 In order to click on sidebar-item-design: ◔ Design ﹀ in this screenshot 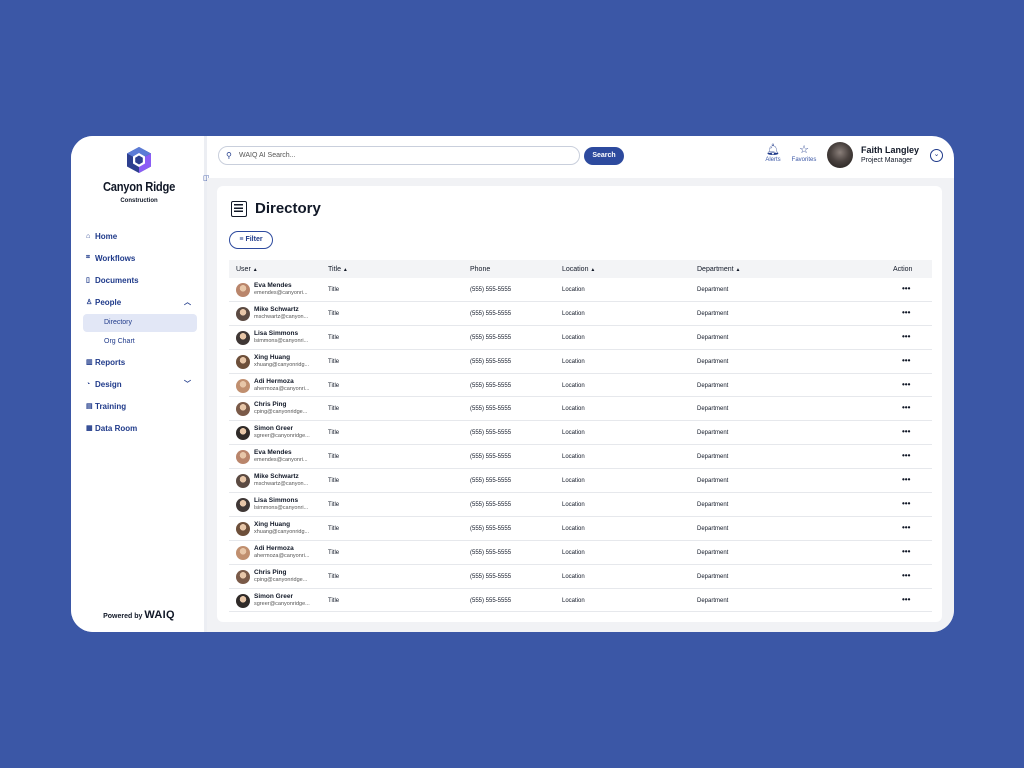, I will do `click(140, 384)`.